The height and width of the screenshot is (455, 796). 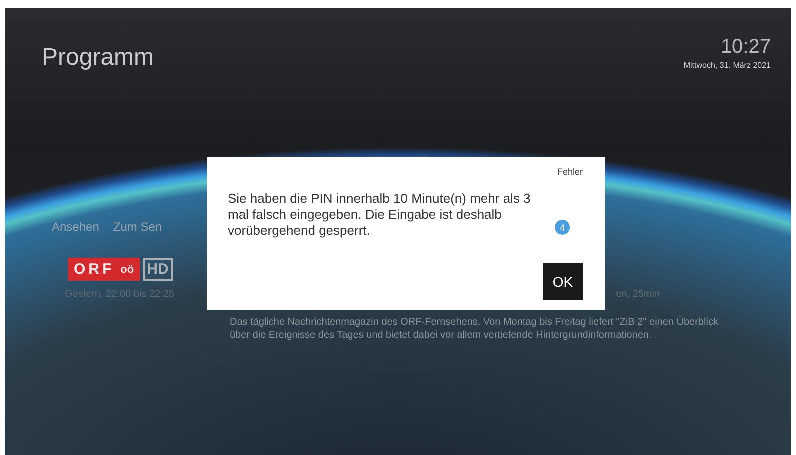 I want to click on page-title: Programm, so click(x=98, y=58).